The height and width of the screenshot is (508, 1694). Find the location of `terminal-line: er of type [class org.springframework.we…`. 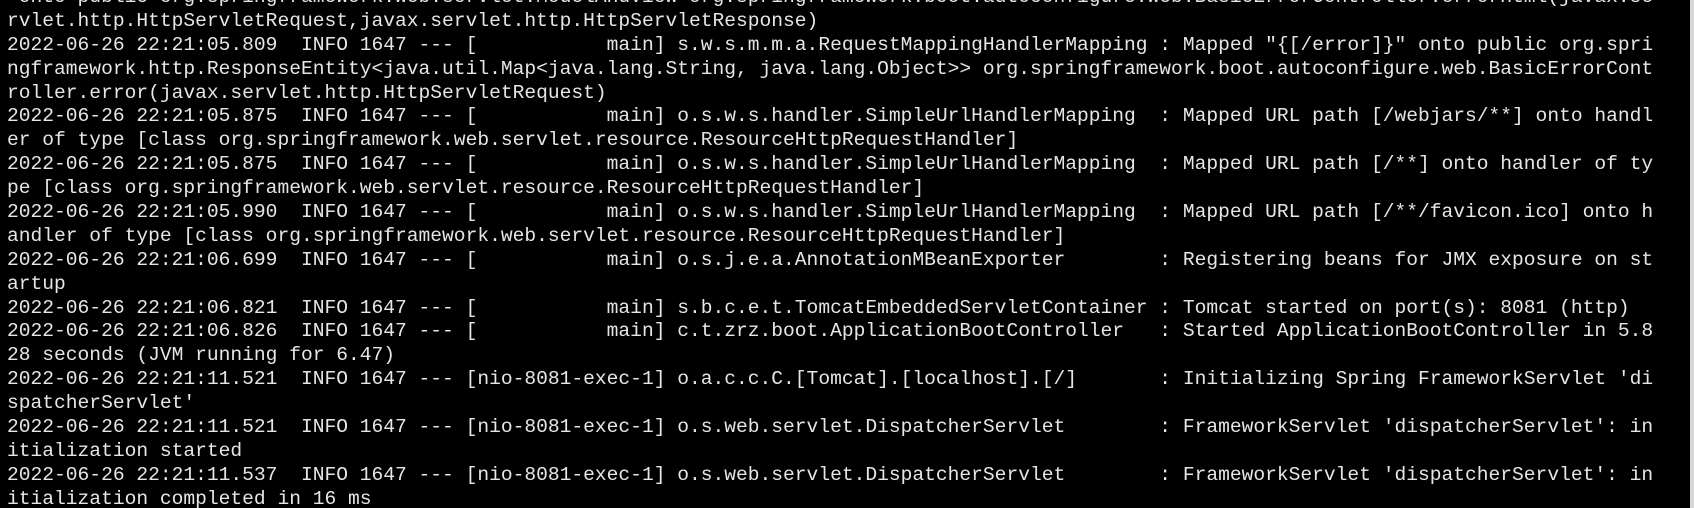

terminal-line: er of type [class org.springframework.we… is located at coordinates (513, 140).